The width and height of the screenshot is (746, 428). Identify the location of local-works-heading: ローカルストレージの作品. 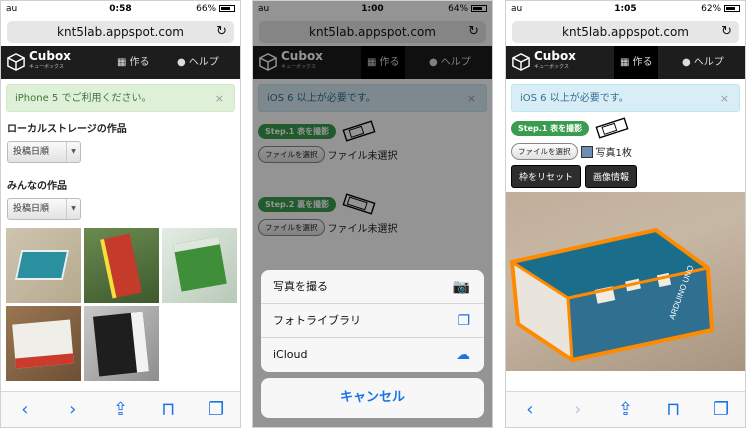
(67, 129).